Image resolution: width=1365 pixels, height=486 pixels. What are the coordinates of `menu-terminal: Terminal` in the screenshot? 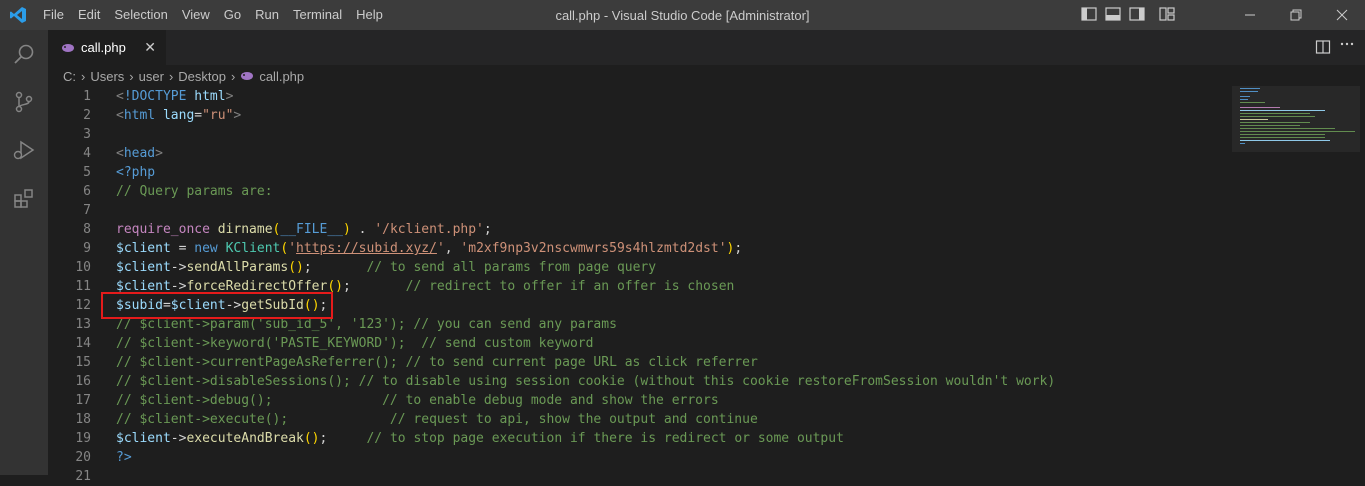 It's located at (317, 15).